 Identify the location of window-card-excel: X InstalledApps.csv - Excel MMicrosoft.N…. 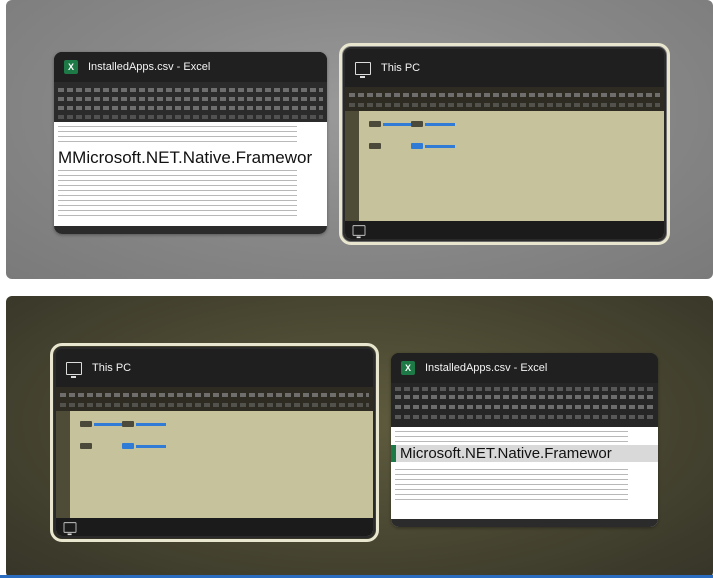
(190, 143).